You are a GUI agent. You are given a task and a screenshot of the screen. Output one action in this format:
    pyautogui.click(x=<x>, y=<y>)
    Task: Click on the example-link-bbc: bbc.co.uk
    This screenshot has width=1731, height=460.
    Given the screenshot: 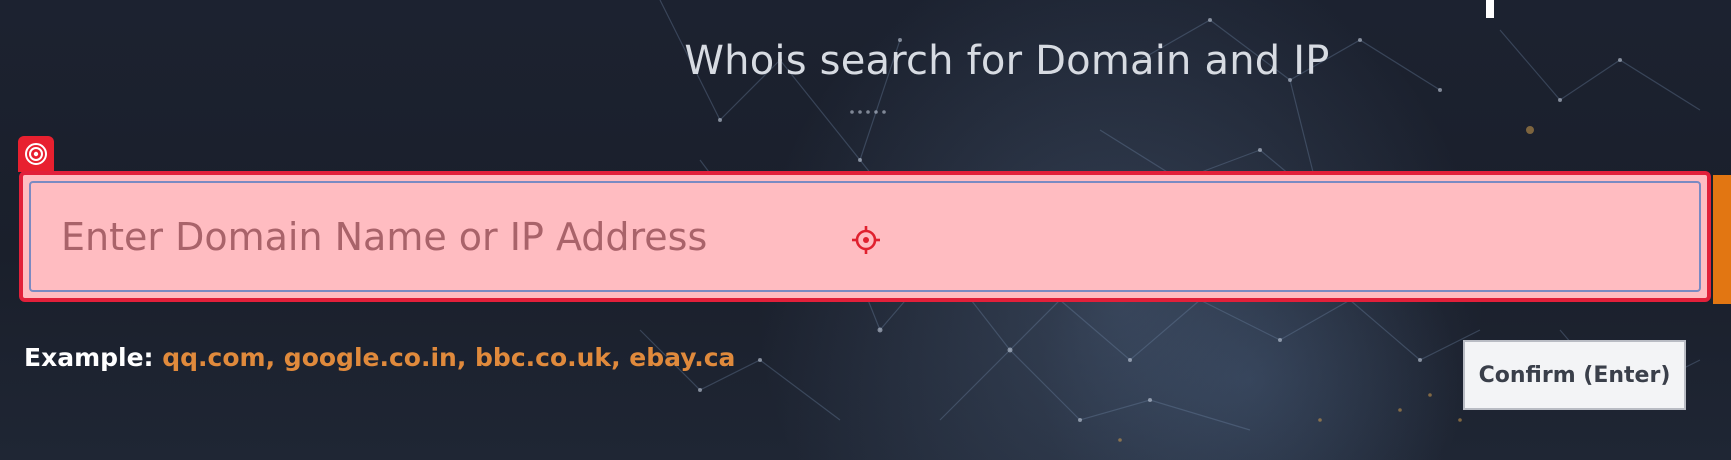 What is the action you would take?
    pyautogui.click(x=543, y=357)
    